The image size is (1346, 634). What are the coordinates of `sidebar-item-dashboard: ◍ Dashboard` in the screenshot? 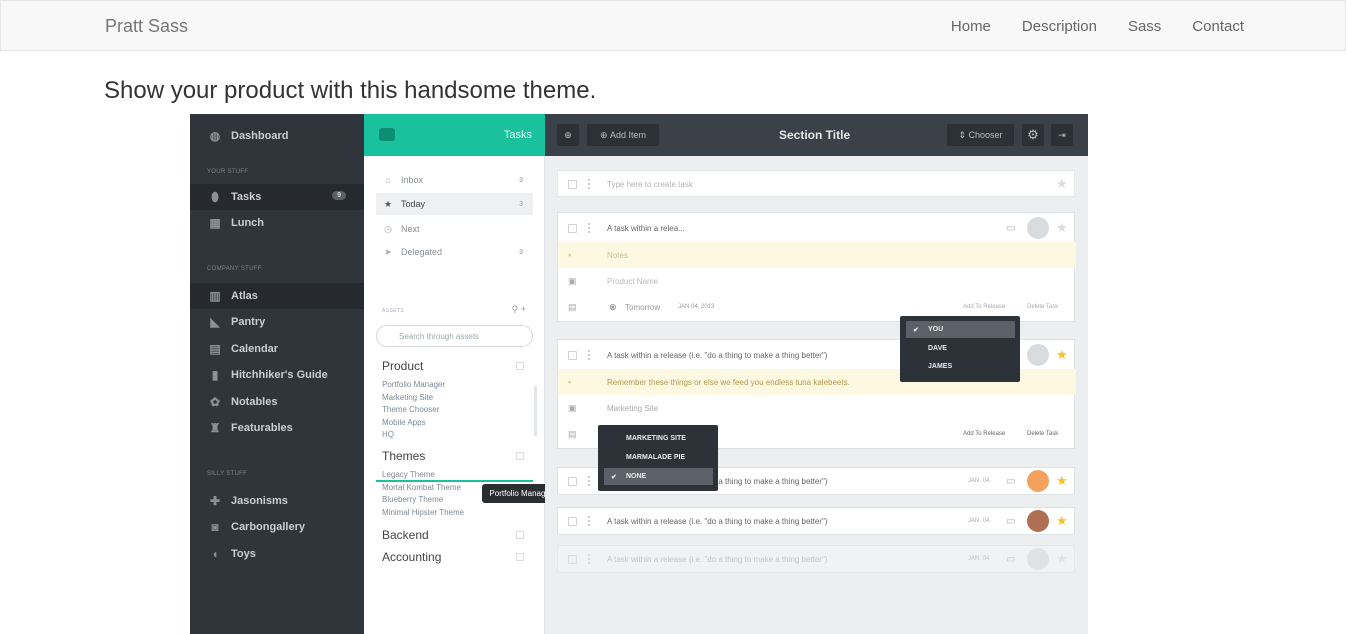 It's located at (277, 136).